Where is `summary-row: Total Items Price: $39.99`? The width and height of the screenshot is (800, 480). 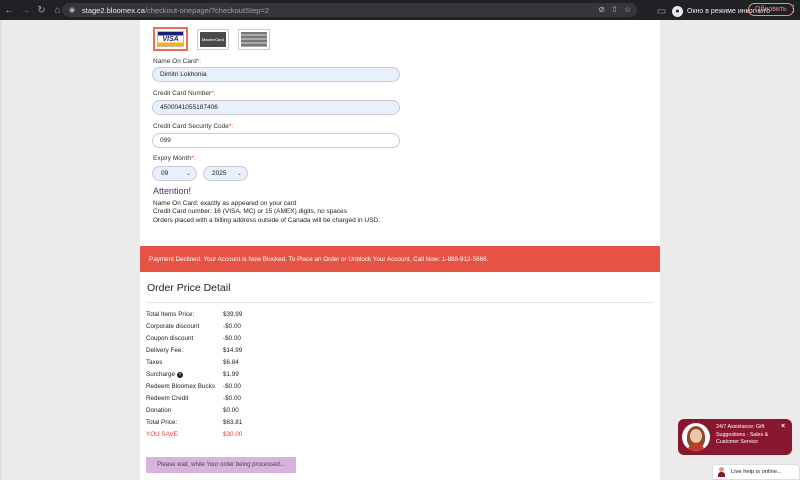 summary-row: Total Items Price: $39.99 is located at coordinates (194, 314).